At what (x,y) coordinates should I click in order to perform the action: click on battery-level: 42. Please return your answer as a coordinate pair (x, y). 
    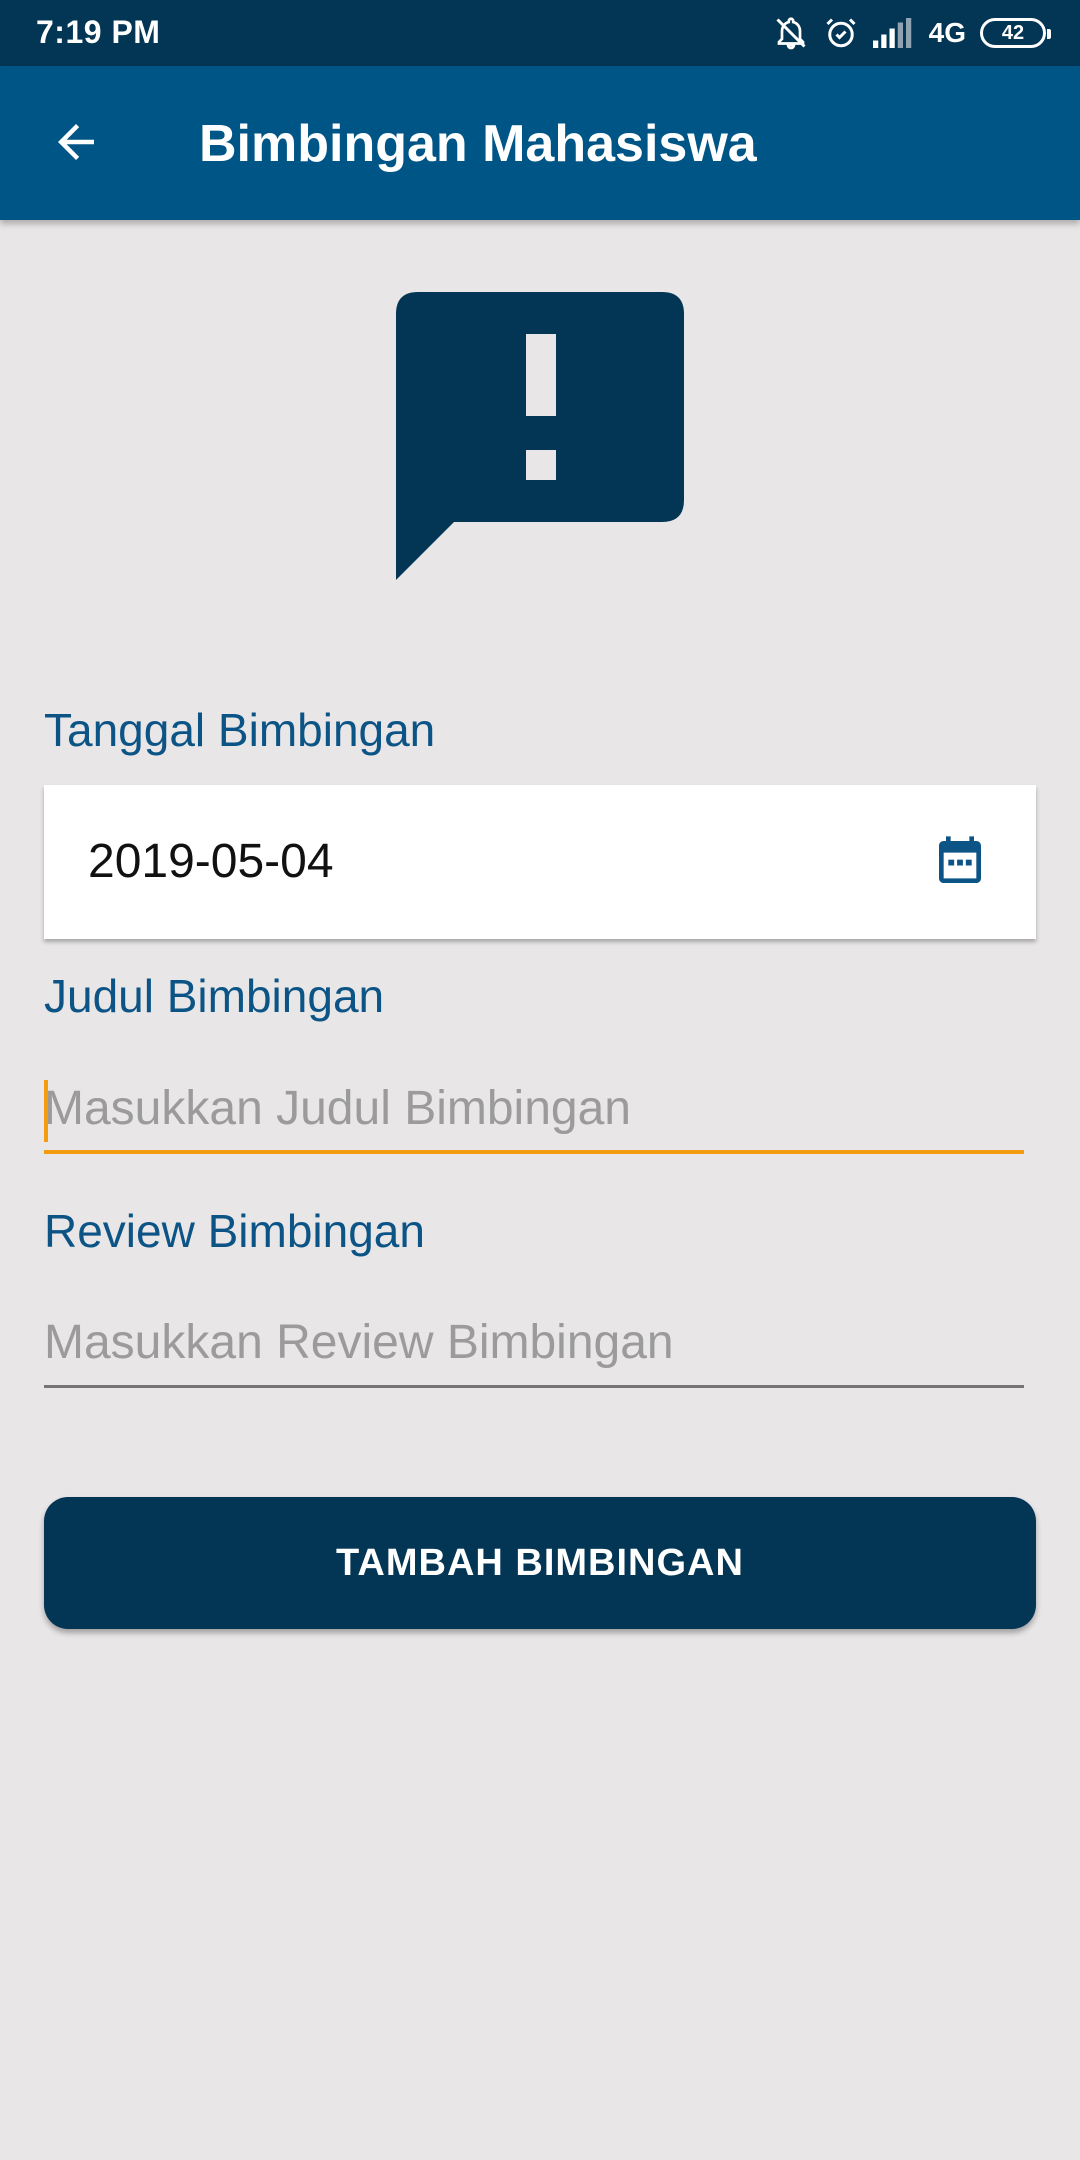
    Looking at the image, I should click on (1013, 32).